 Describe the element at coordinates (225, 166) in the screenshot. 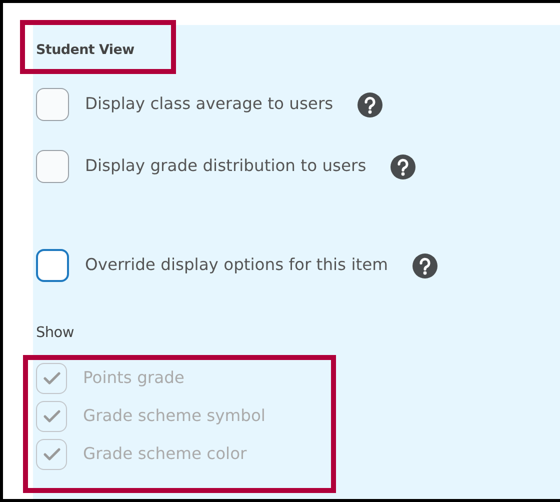

I see `option-label: Display grade distribution to users` at that location.